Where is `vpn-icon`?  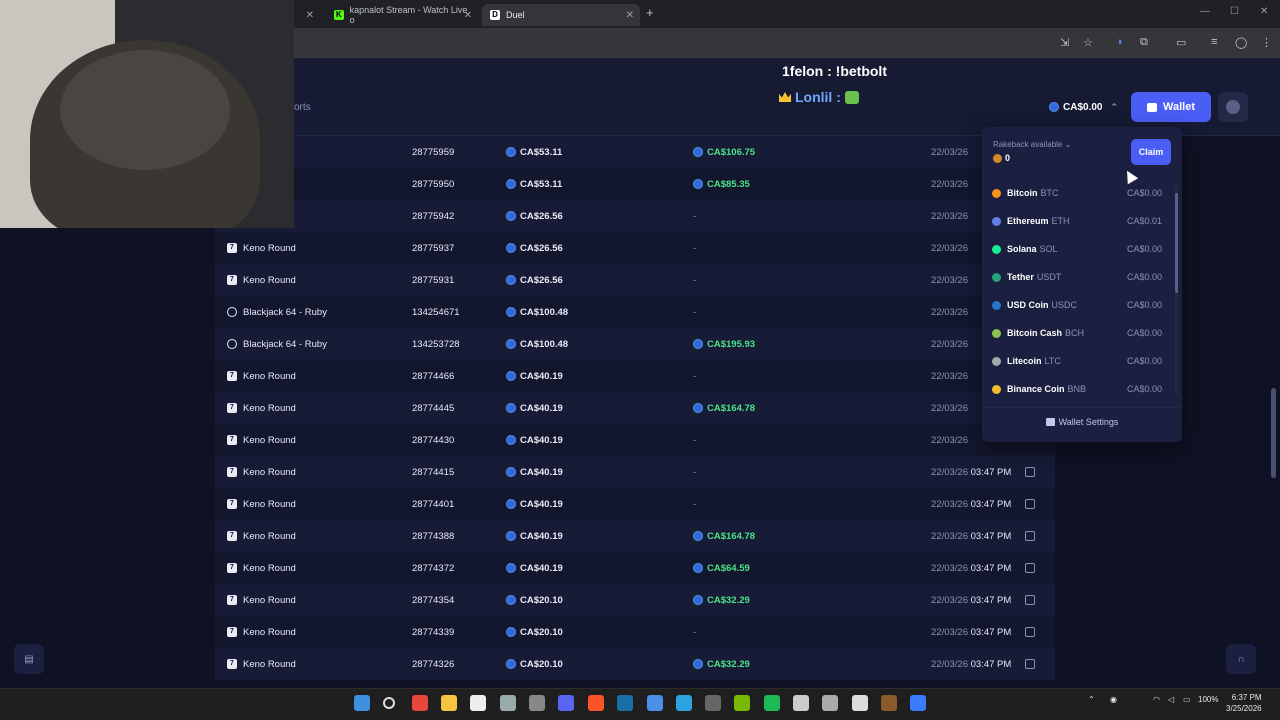 vpn-icon is located at coordinates (655, 703).